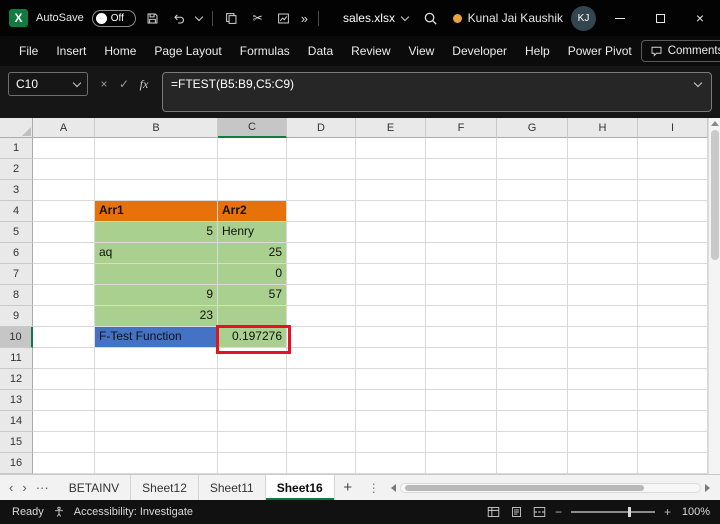 This screenshot has height=524, width=720. Describe the element at coordinates (321, 253) in the screenshot. I see `cell-D6` at that location.